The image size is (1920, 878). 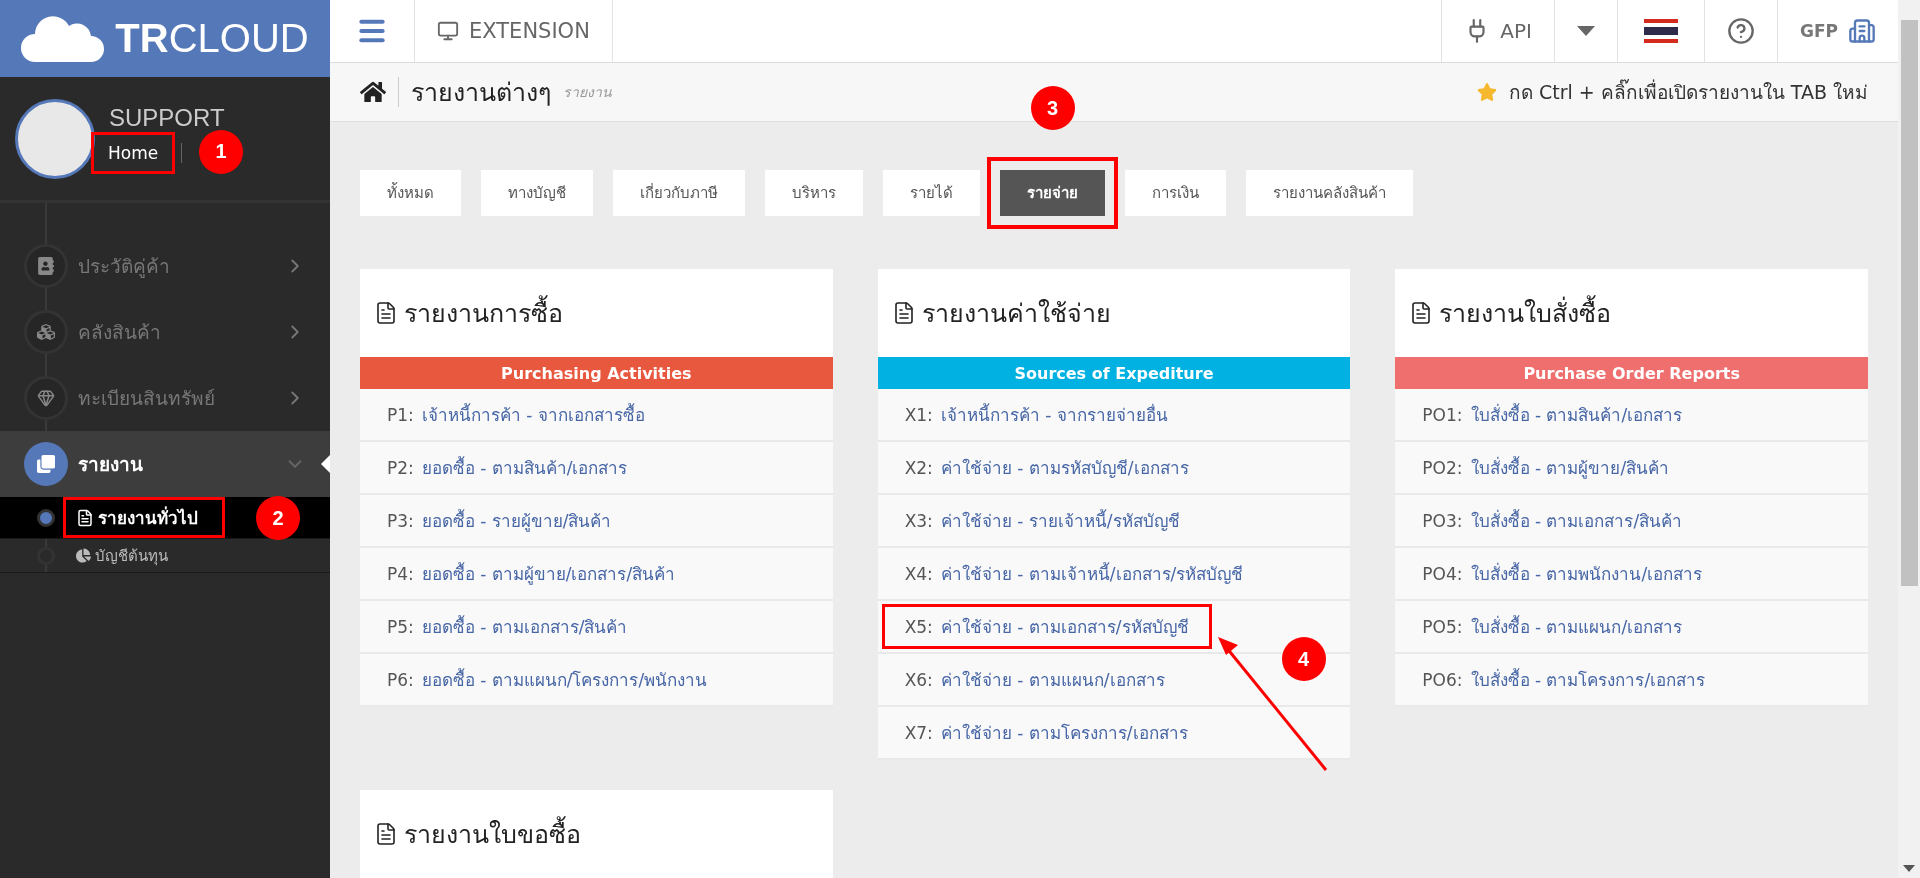 What do you see at coordinates (448, 30) in the screenshot?
I see `monitor-icon` at bounding box center [448, 30].